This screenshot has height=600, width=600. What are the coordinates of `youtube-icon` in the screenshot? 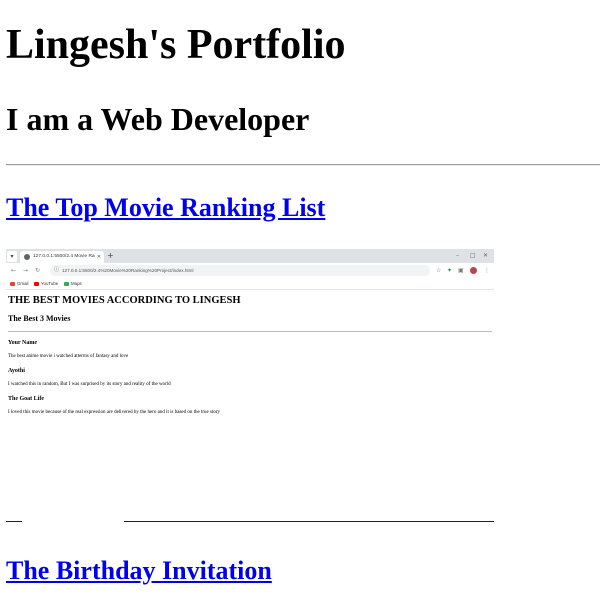 It's located at (36, 283).